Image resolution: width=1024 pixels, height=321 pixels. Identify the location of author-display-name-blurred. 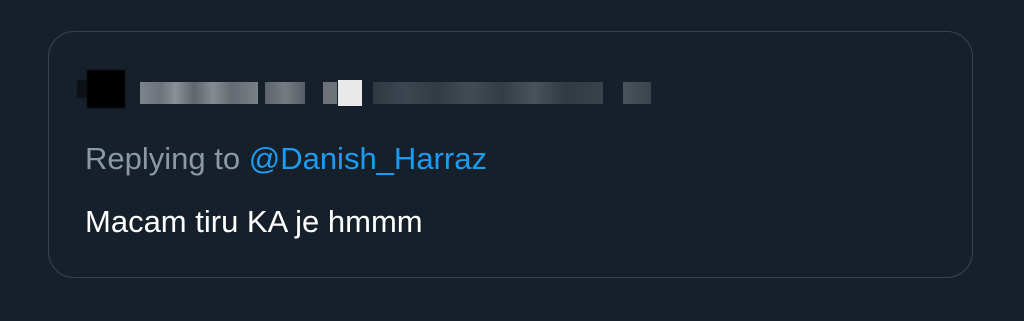
(199, 93).